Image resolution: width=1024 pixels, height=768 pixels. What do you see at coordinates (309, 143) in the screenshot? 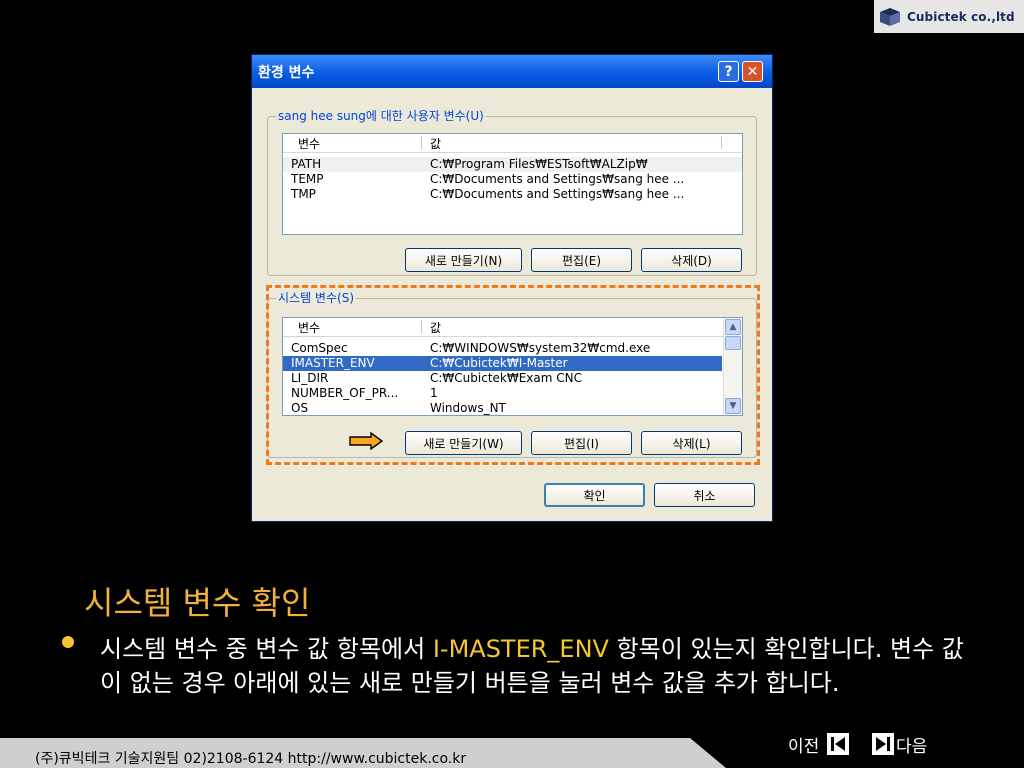
I see `column-variable: 변수` at bounding box center [309, 143].